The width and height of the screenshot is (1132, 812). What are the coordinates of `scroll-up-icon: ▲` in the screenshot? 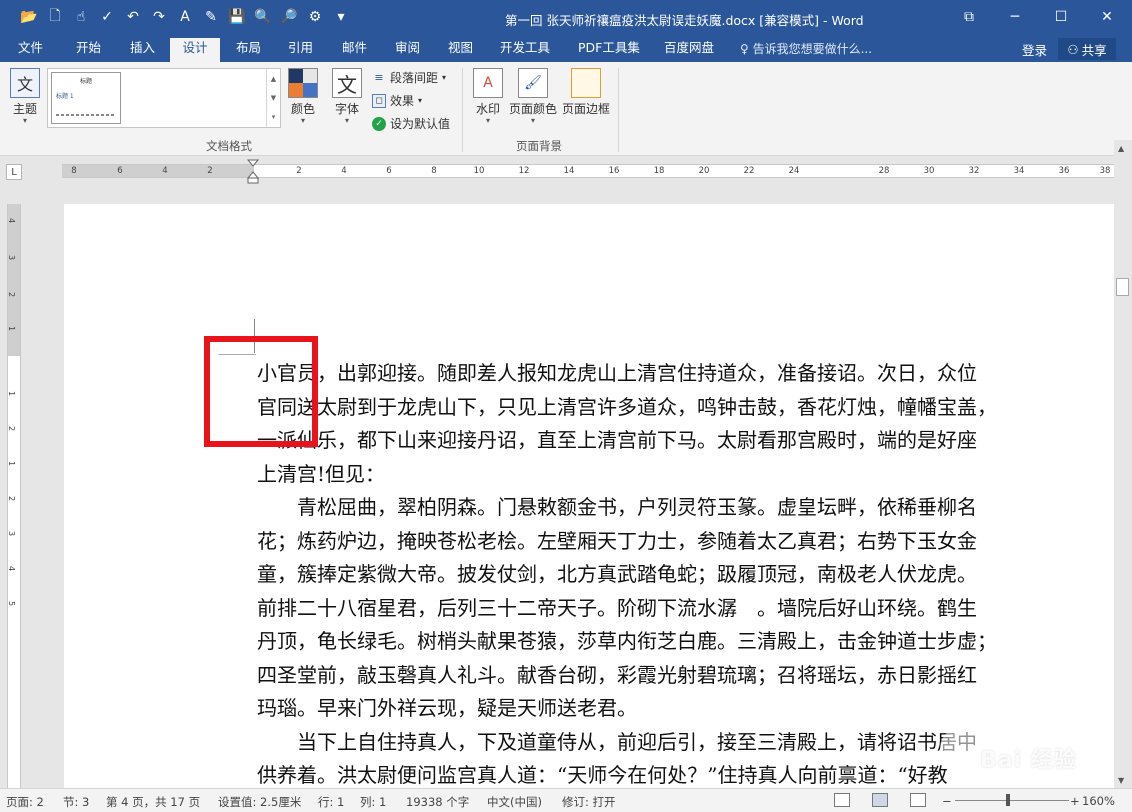 It's located at (1121, 148).